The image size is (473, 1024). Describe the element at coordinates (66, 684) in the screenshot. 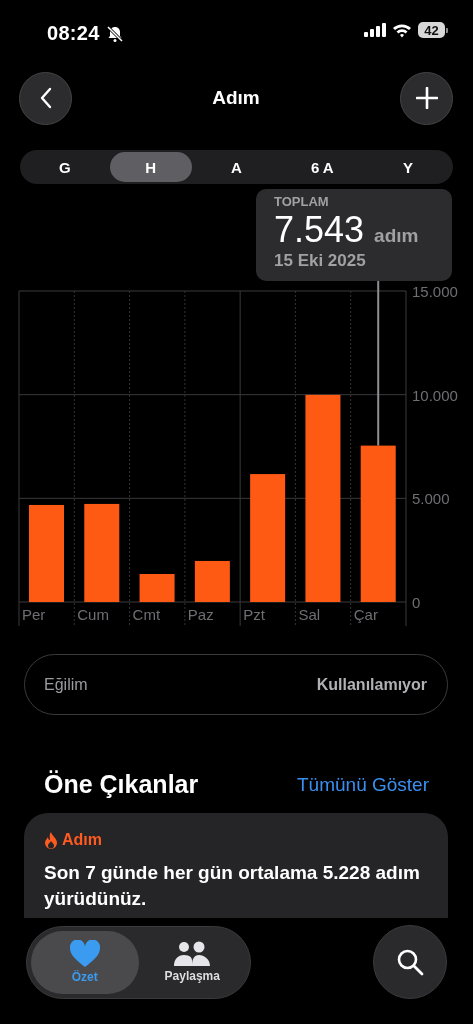

I see `trend-label: Eğilim` at that location.